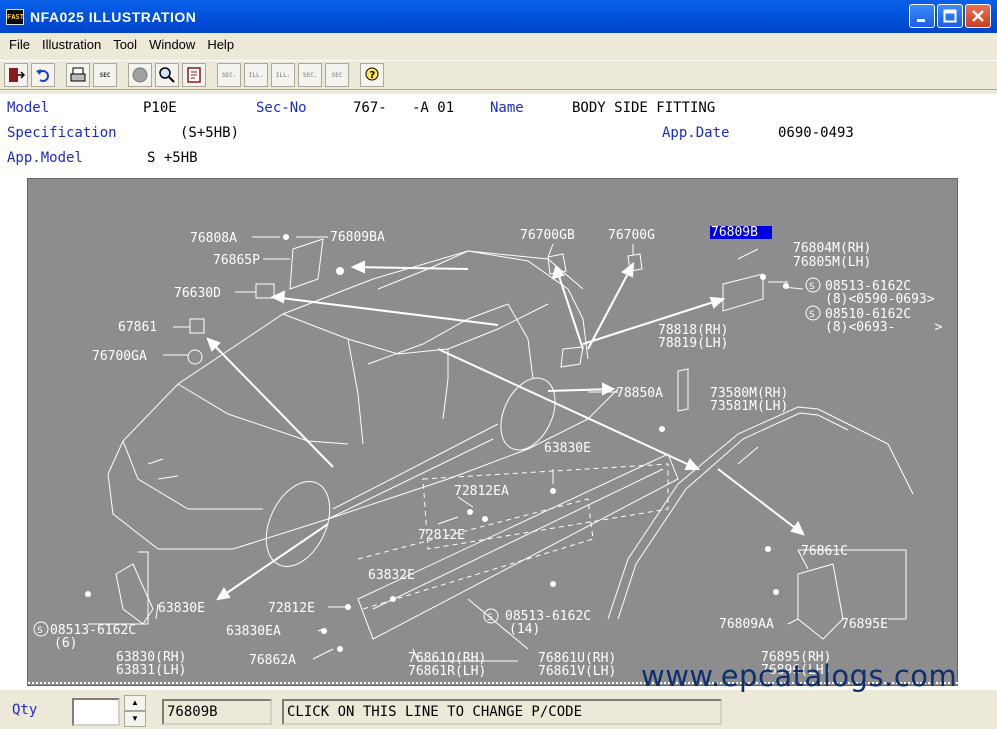 The height and width of the screenshot is (729, 997). Describe the element at coordinates (66, 643) in the screenshot. I see `part-label: (6)` at that location.